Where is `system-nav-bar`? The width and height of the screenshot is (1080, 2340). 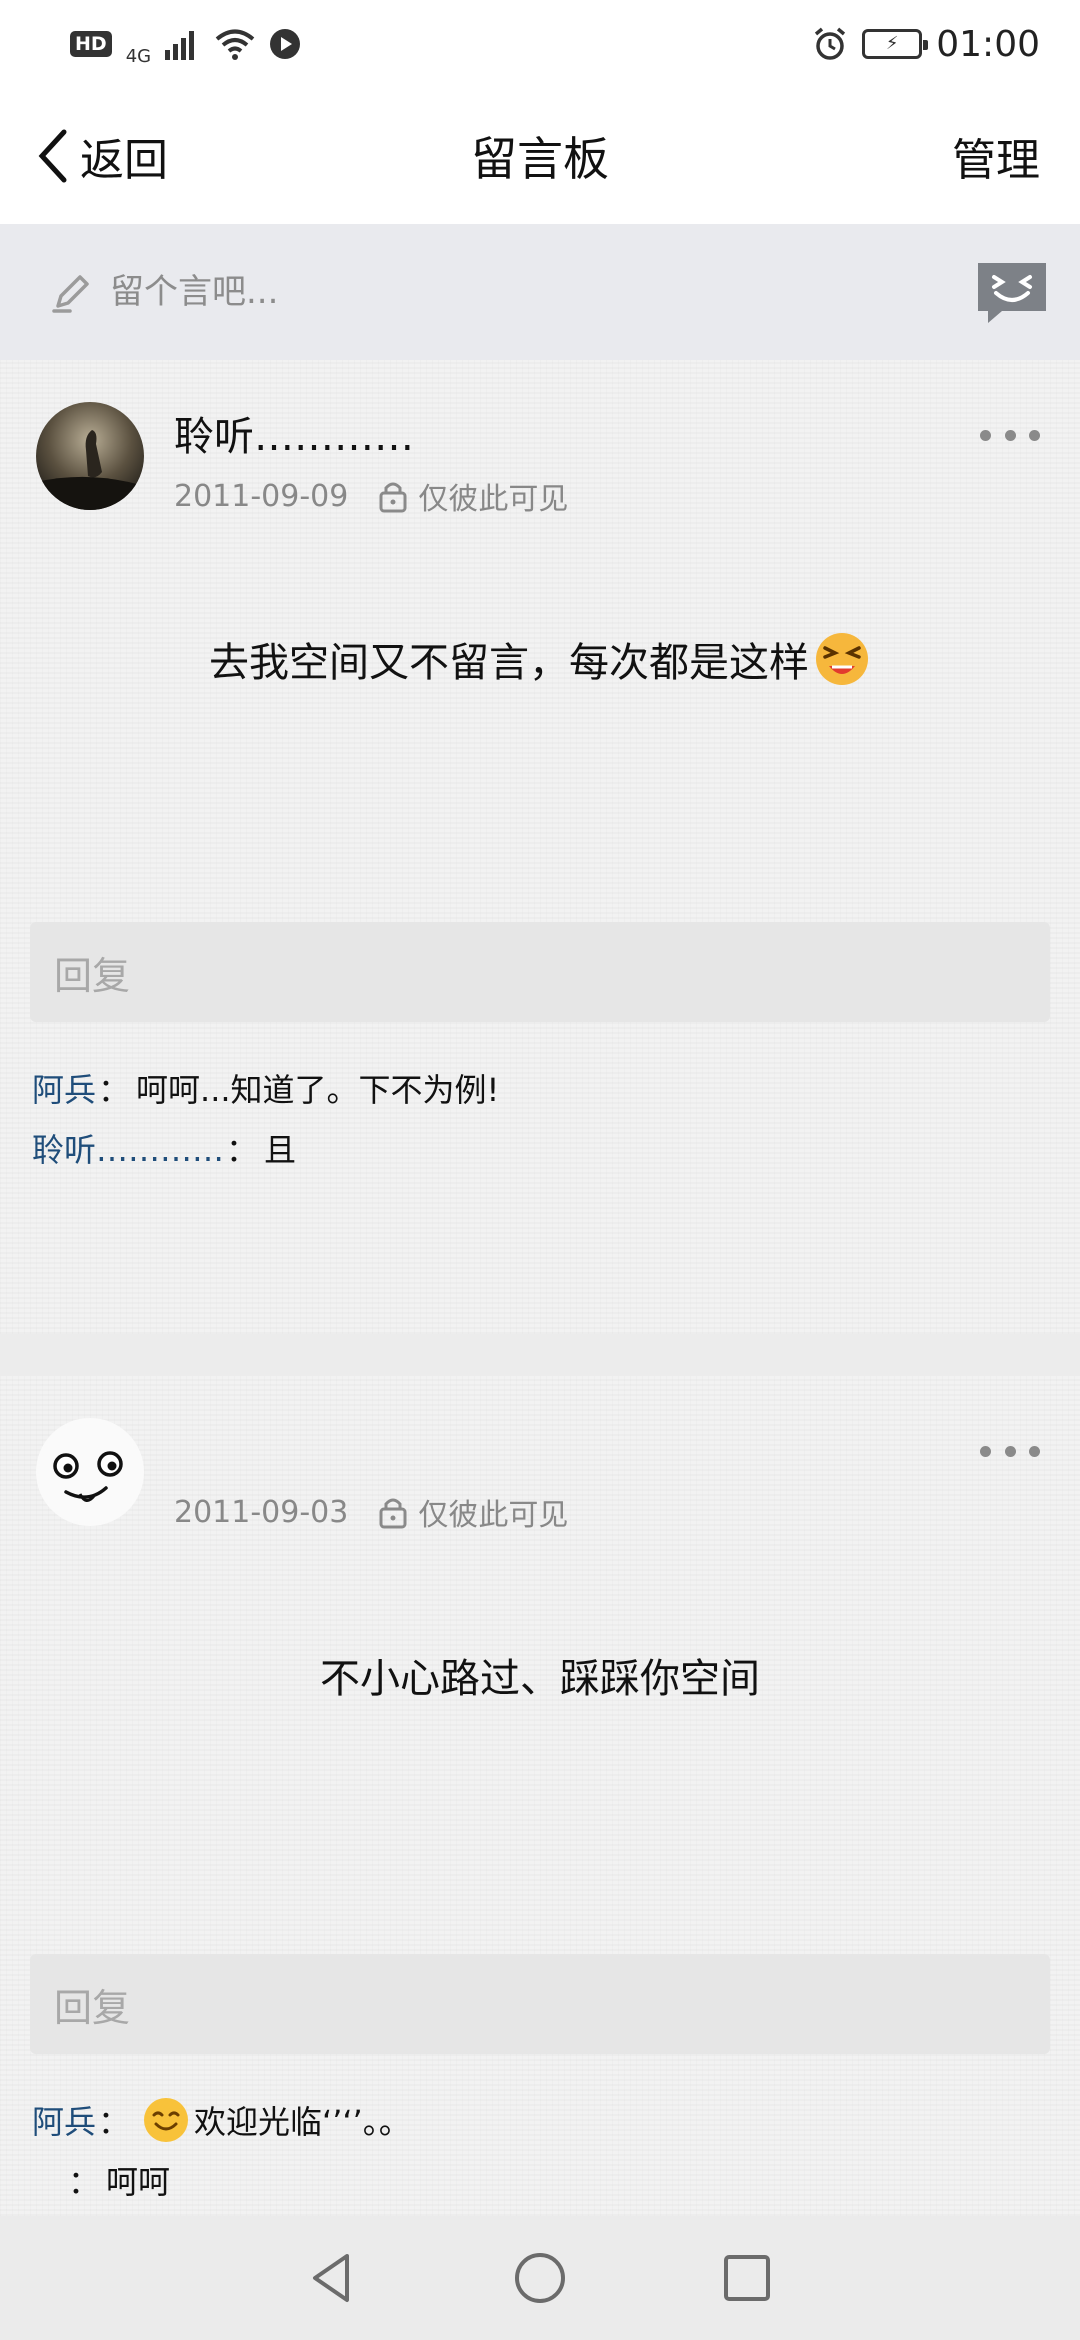
system-nav-bar is located at coordinates (540, 2278).